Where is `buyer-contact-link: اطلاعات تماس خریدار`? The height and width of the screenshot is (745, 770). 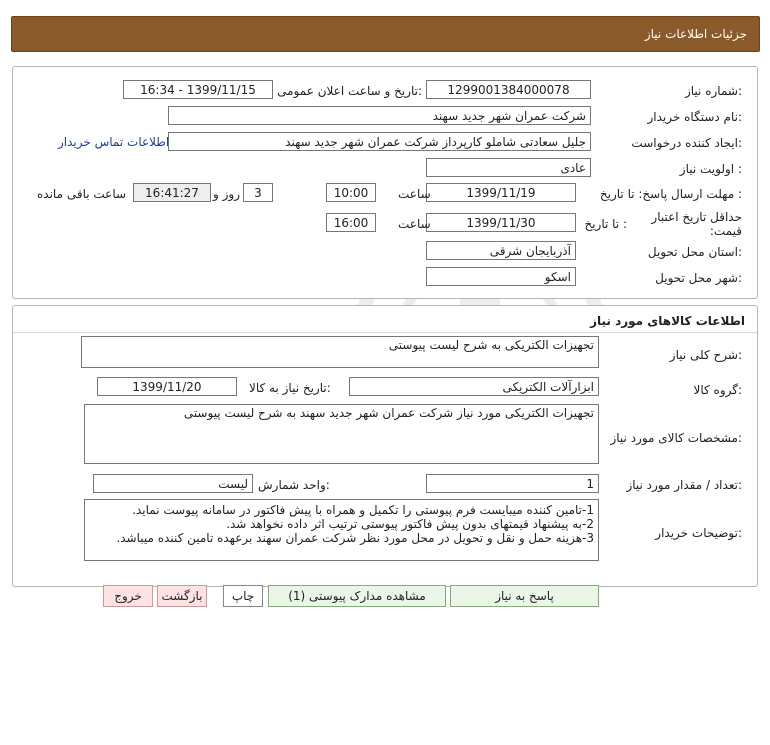
buyer-contact-link: اطلاعات تماس خریدار is located at coordinates (113, 142).